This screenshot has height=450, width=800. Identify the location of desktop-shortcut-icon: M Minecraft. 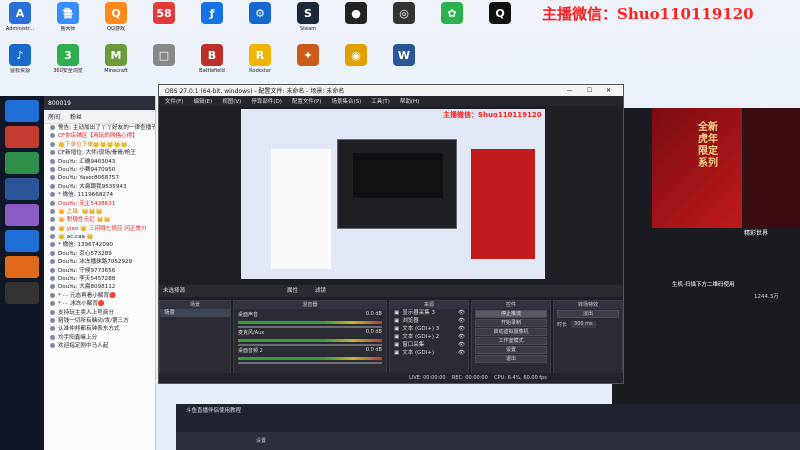
(116, 59).